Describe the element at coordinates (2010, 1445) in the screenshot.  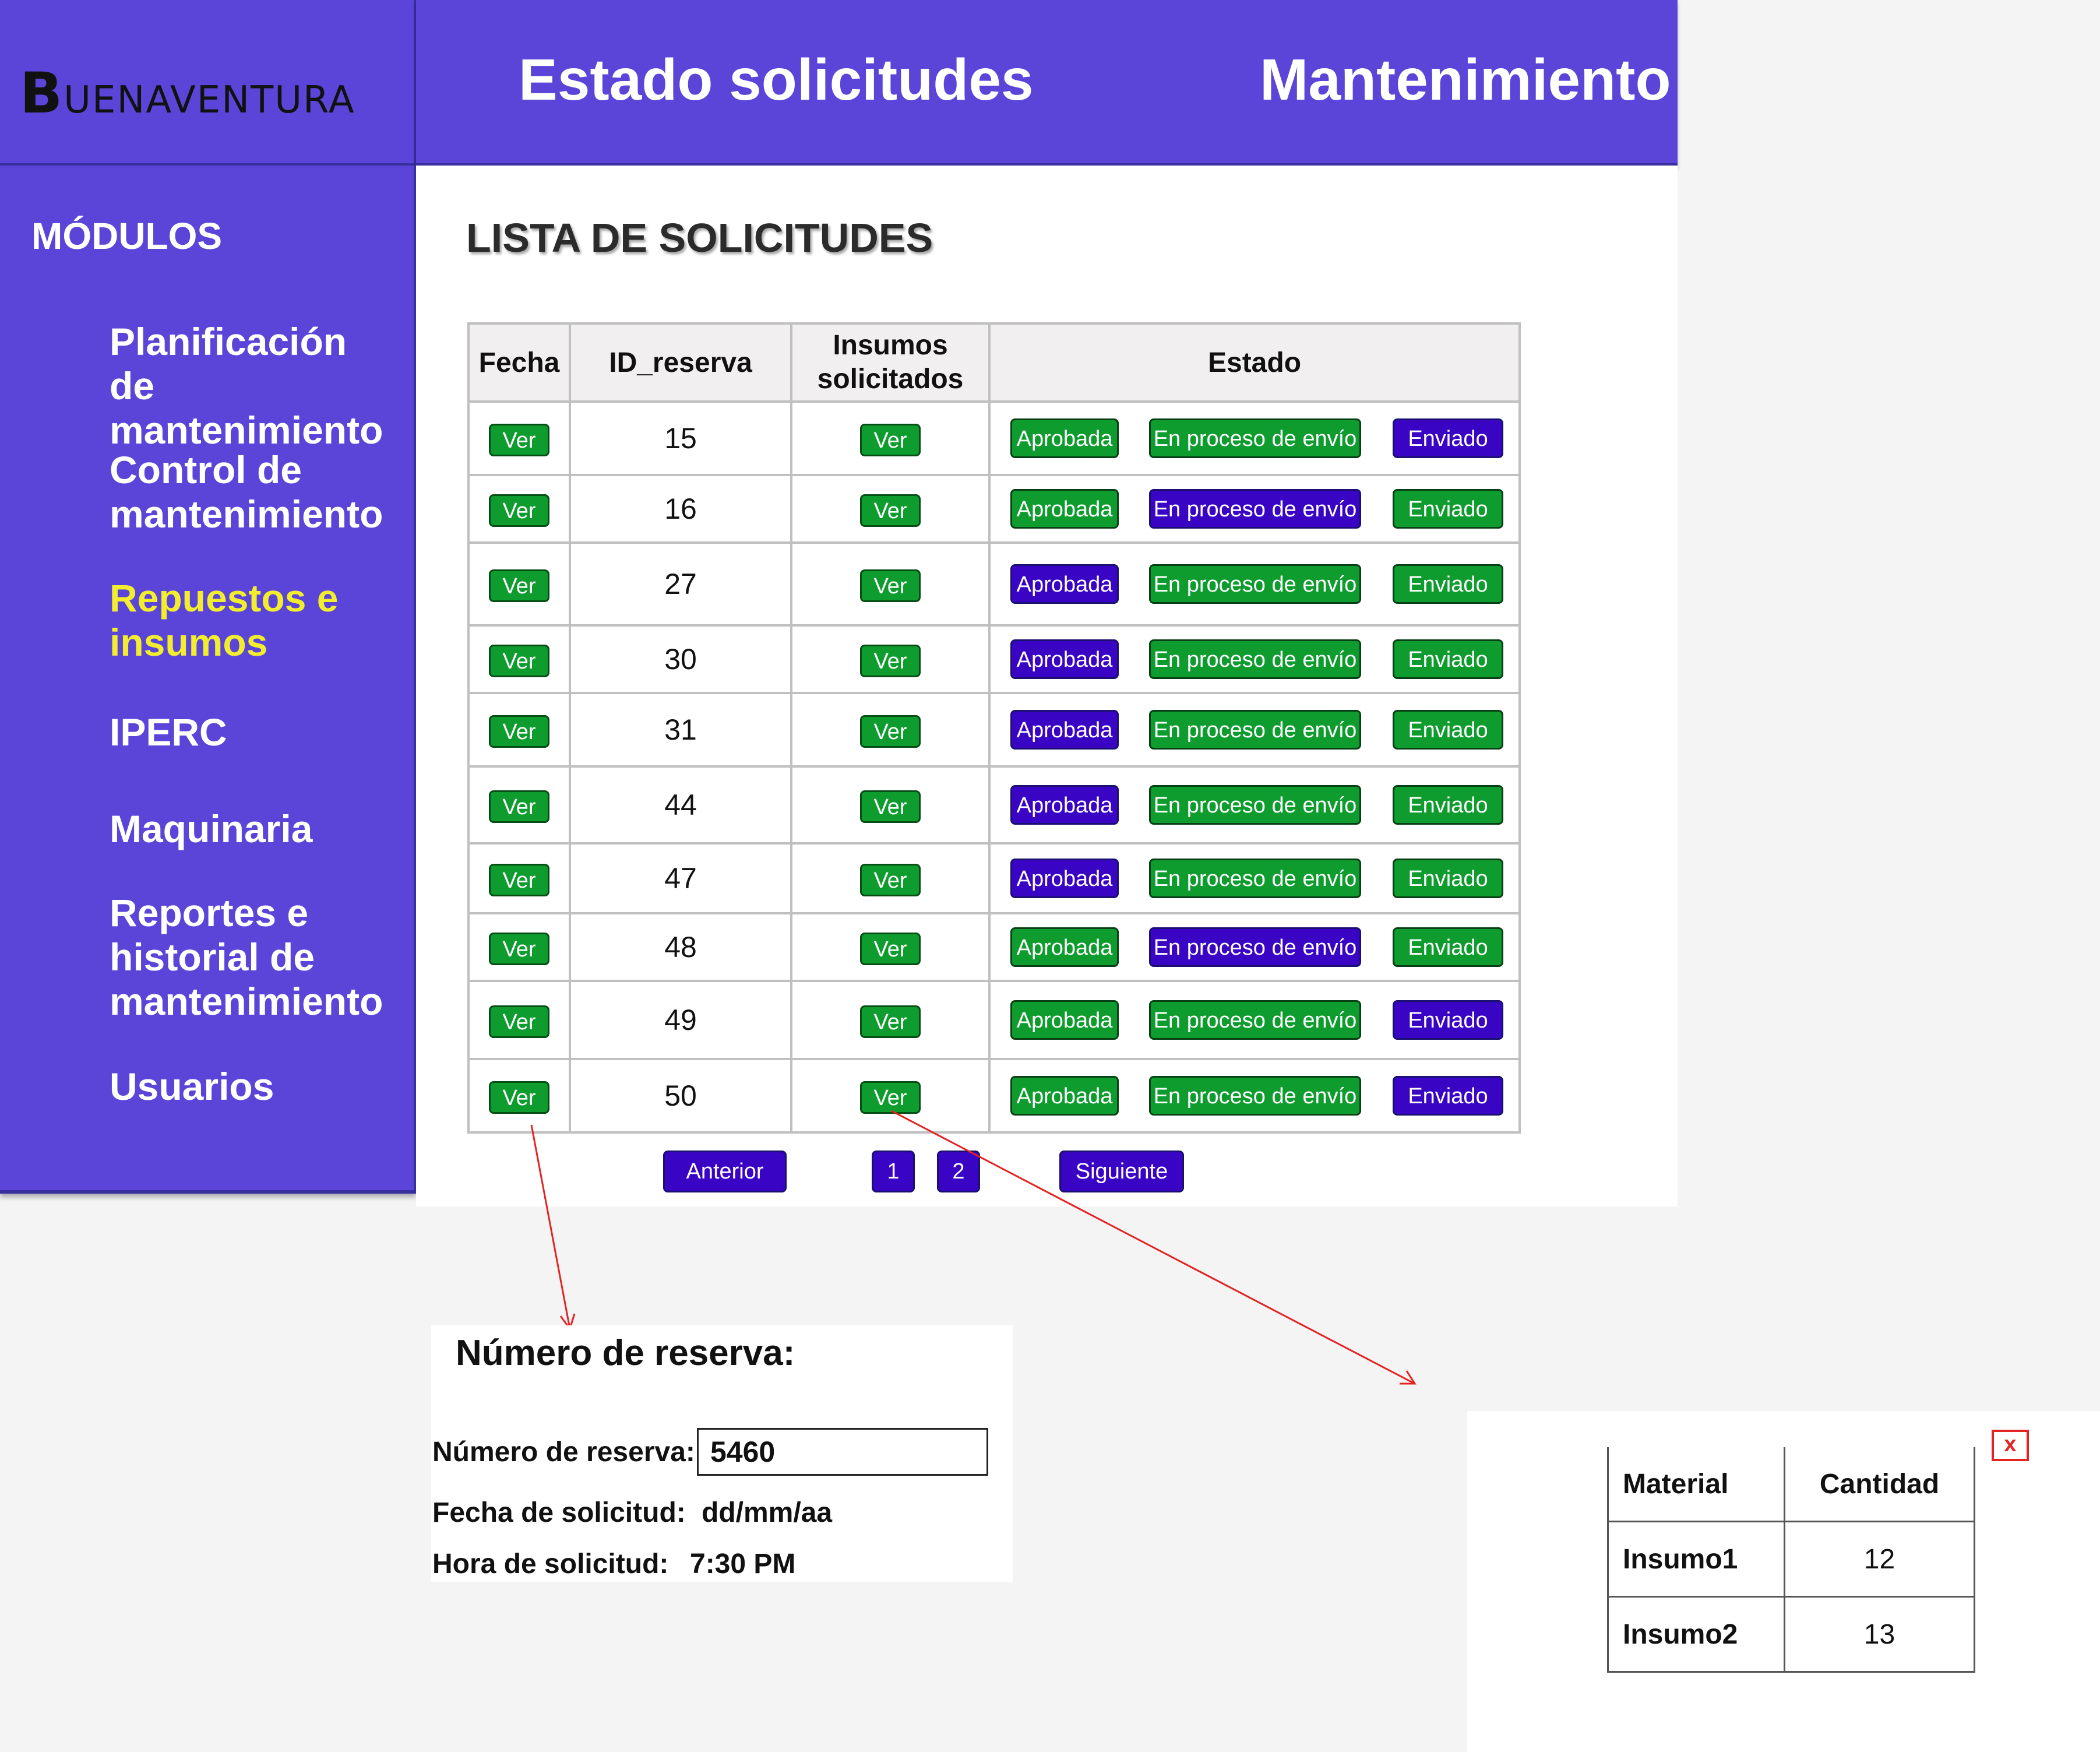
I see `close-button: x` at that location.